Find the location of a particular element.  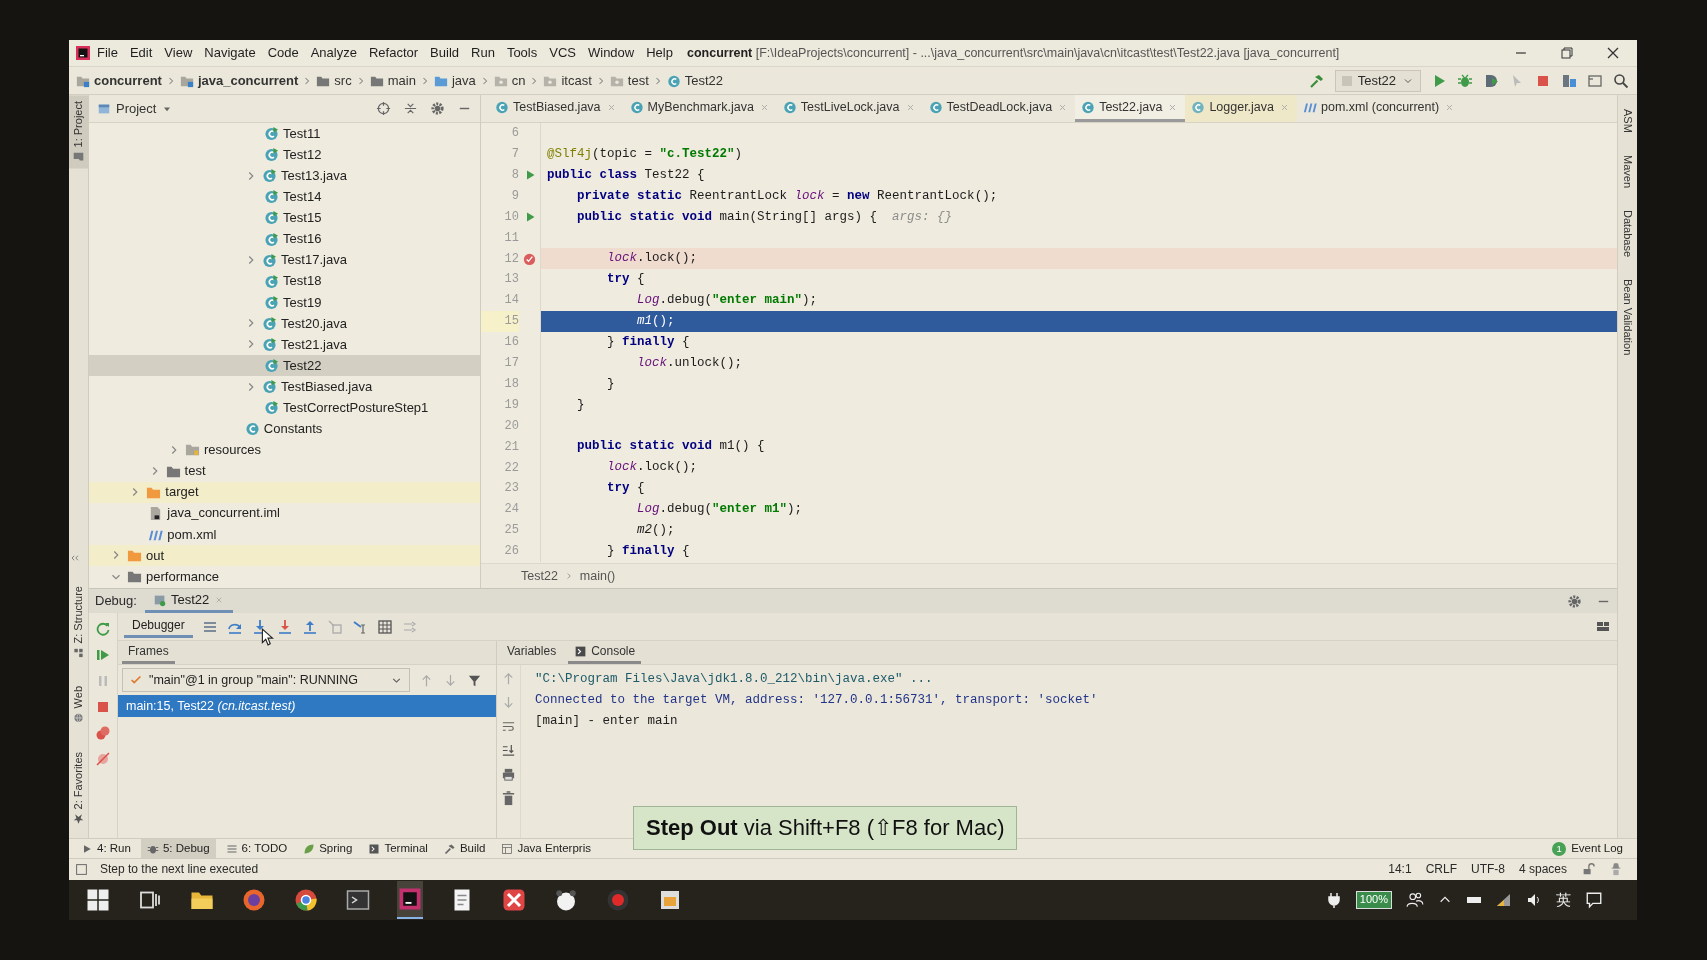

breadcrumb-item: main() is located at coordinates (597, 576).